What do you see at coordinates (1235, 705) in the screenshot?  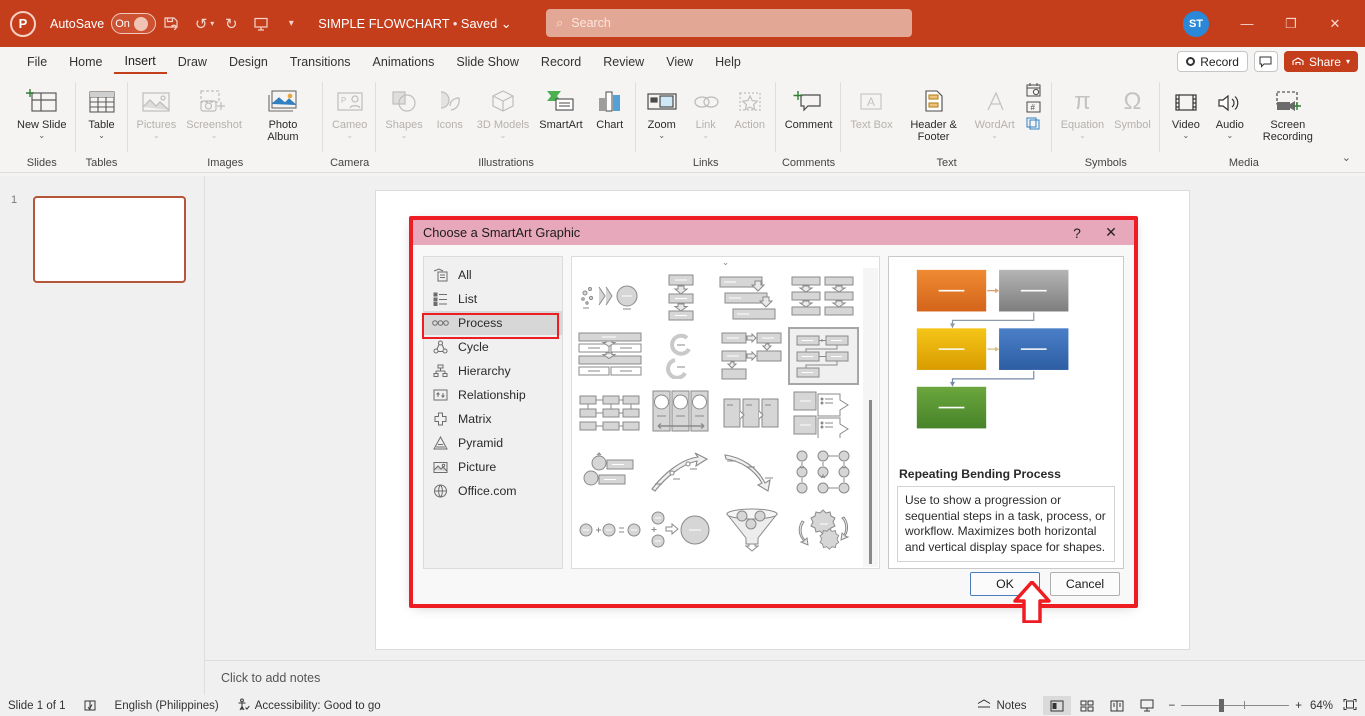 I see `zoom-slider: − +` at bounding box center [1235, 705].